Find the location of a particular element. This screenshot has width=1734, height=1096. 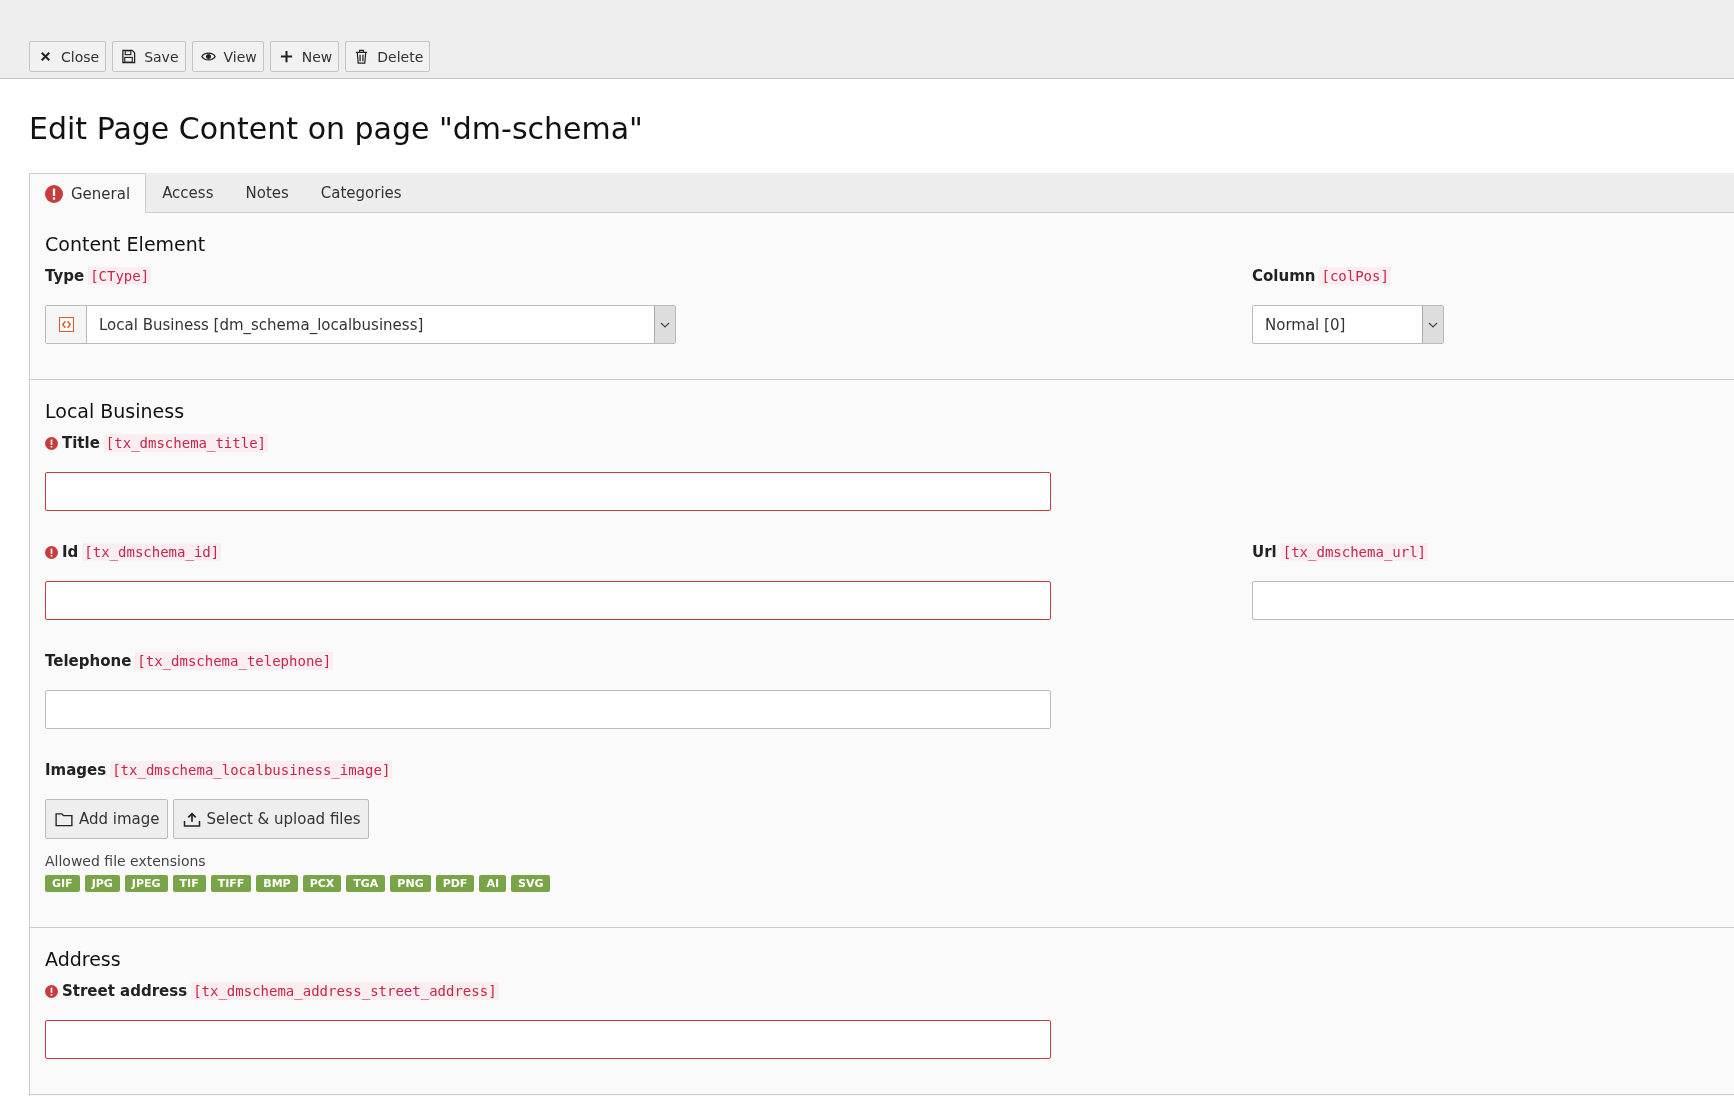

field-label: Url is located at coordinates (1264, 552).